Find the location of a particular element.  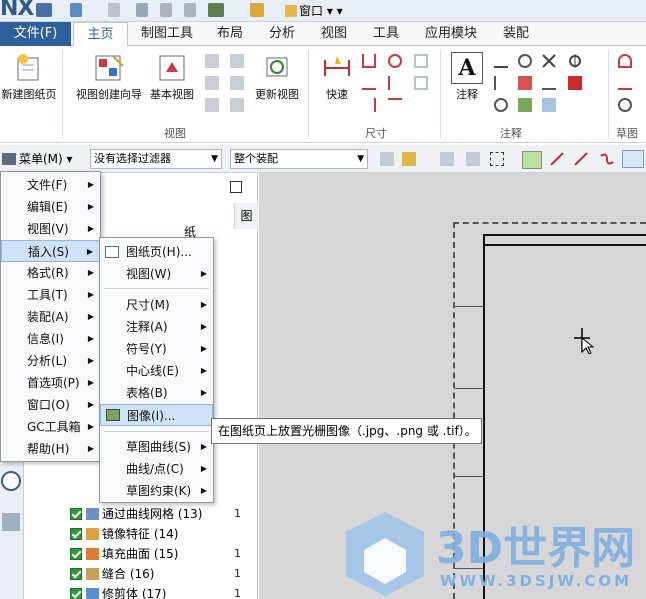

copy-icon is located at coordinates (166, 10).